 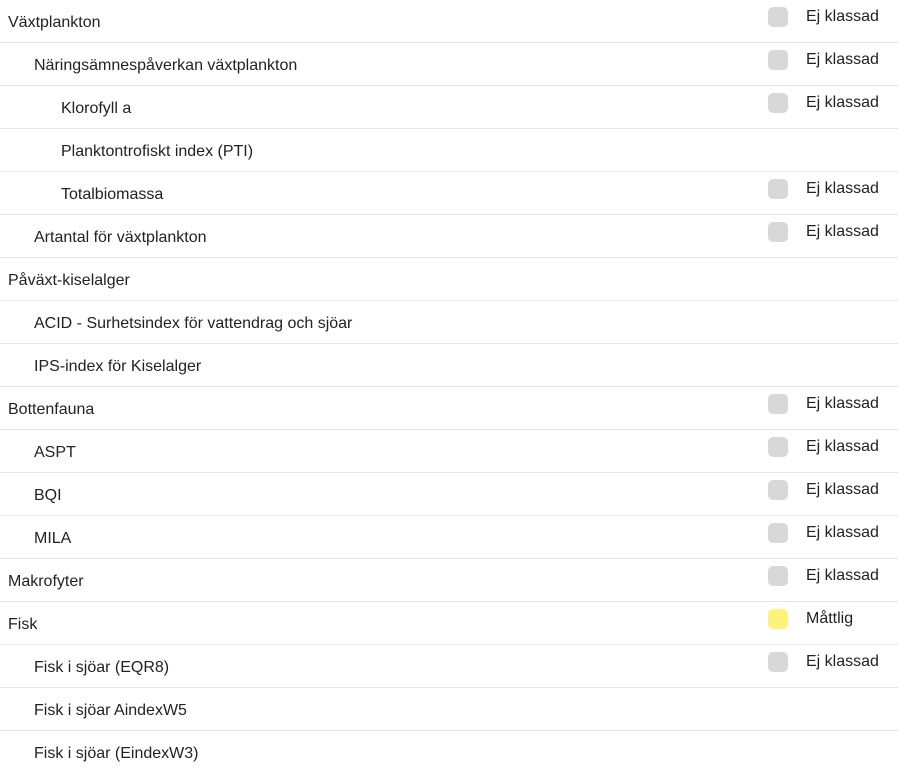 What do you see at coordinates (449, 21) in the screenshot?
I see `list-item: Växtplankton Ej klassad` at bounding box center [449, 21].